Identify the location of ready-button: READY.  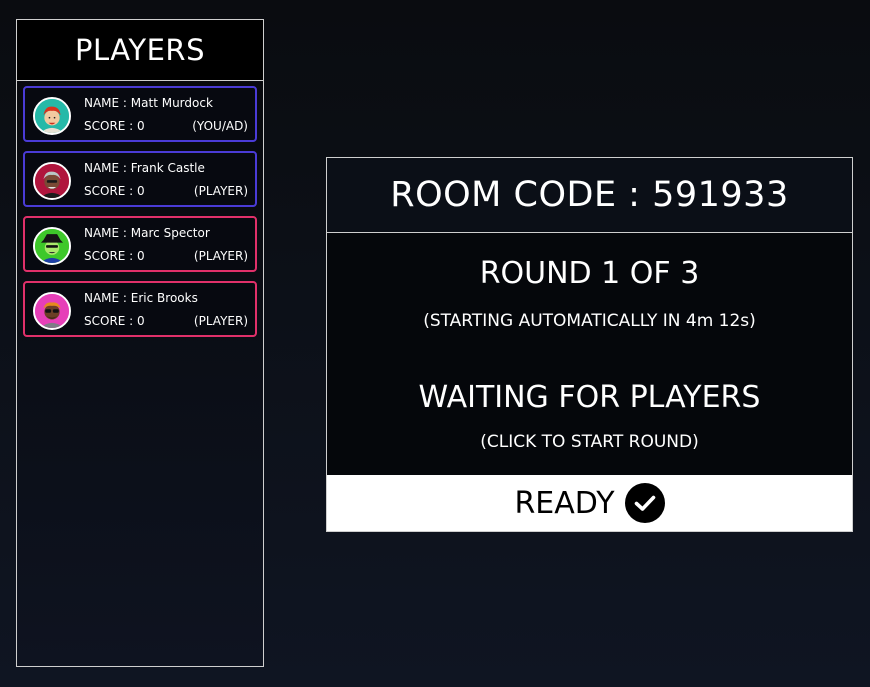
(589, 503).